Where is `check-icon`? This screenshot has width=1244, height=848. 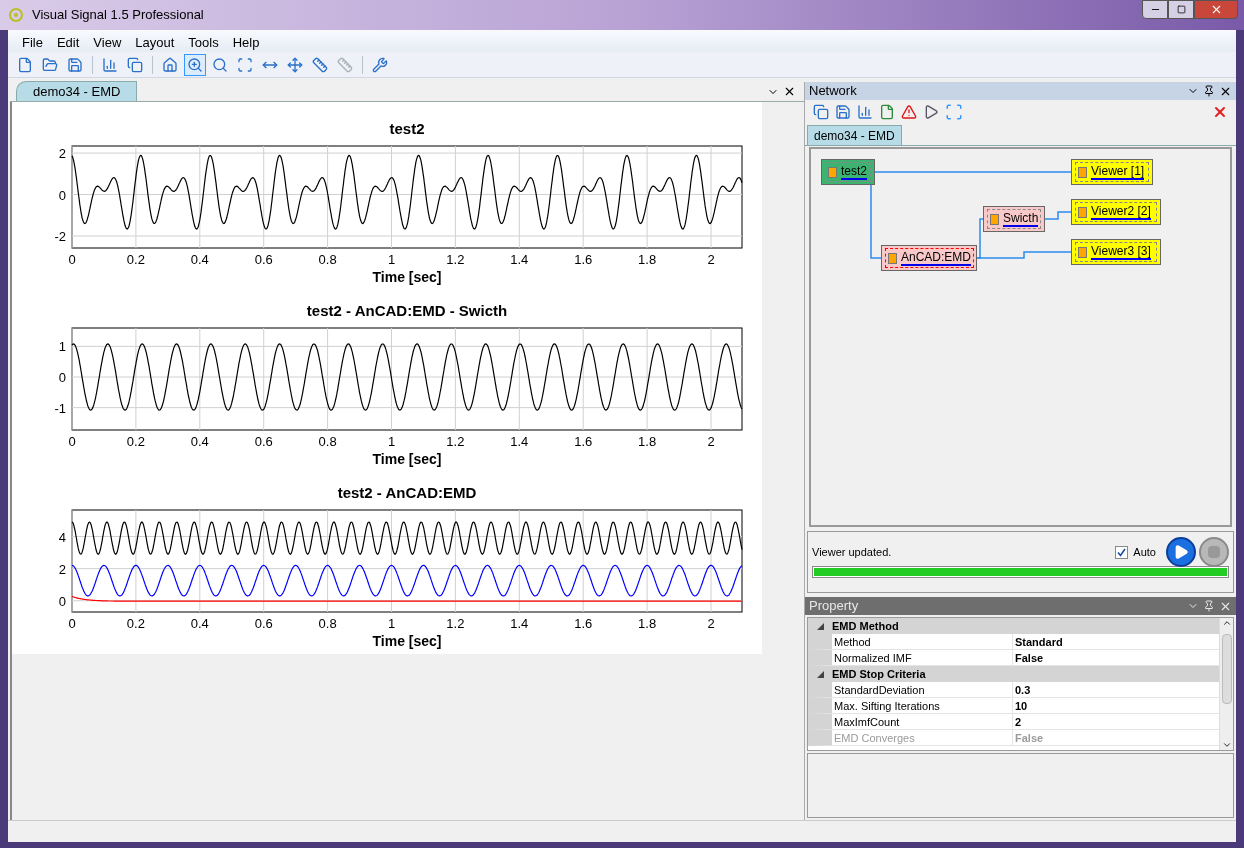
check-icon is located at coordinates (1122, 552).